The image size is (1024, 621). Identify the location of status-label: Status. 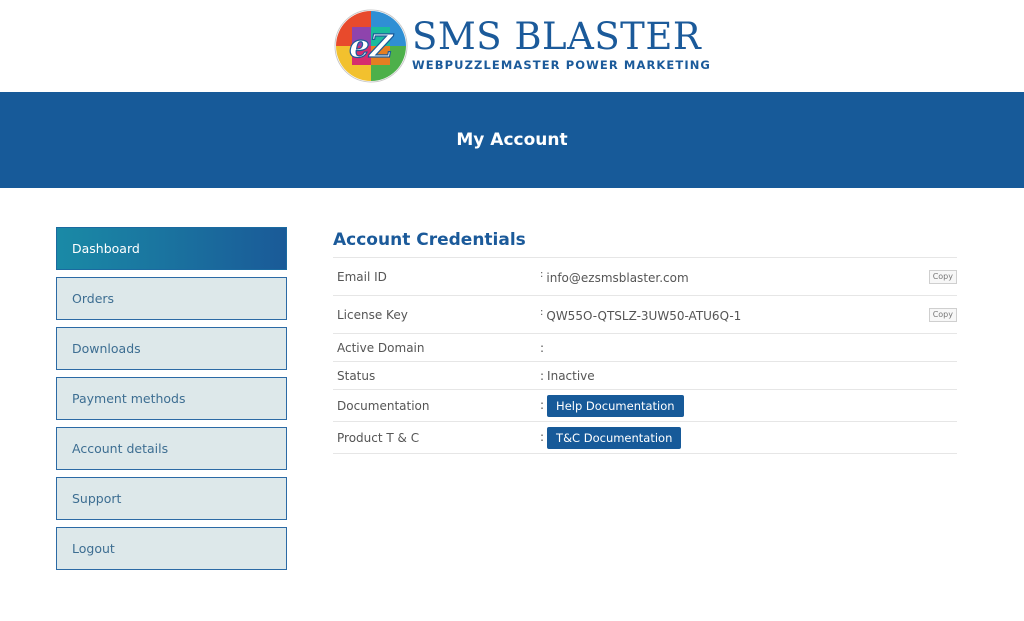
(356, 375).